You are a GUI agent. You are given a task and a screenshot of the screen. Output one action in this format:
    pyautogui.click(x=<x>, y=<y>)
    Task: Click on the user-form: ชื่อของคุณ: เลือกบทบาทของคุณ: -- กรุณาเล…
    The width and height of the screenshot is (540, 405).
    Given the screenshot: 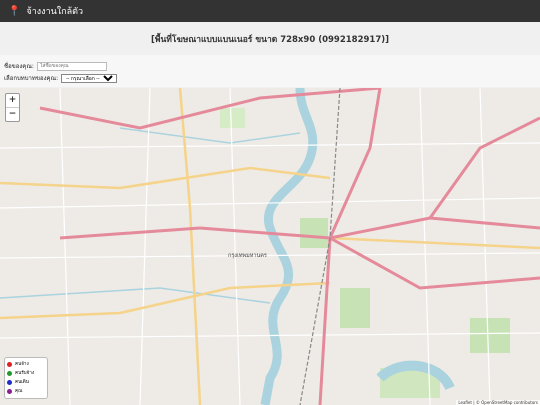 What is the action you would take?
    pyautogui.click(x=270, y=71)
    